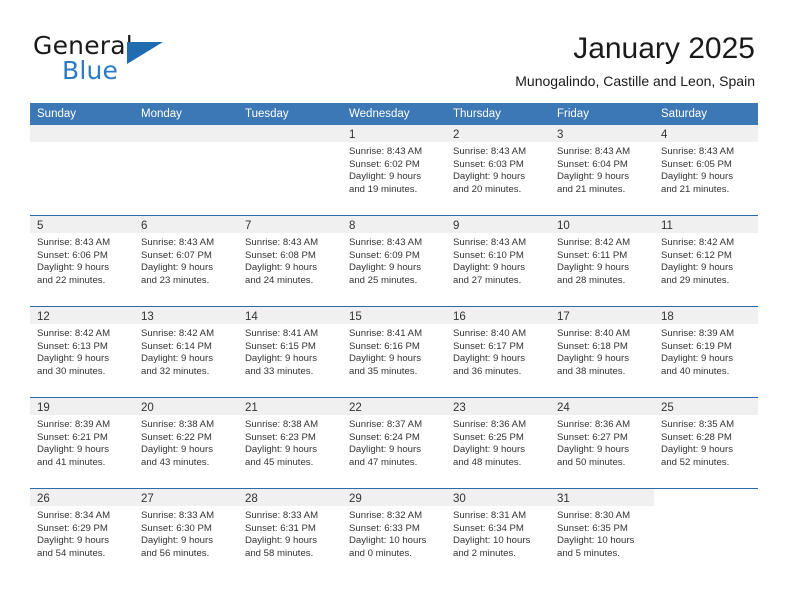  I want to click on day-detail-line: Sunset: 6:08 PM, so click(280, 255).